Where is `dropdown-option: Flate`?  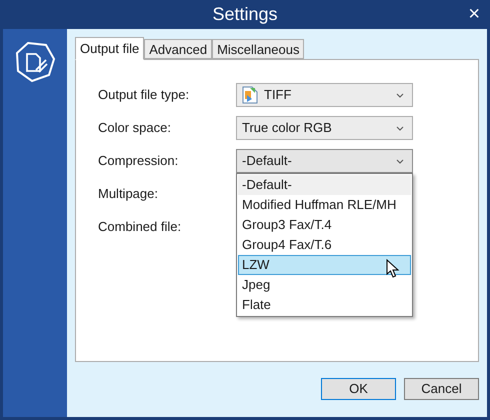
dropdown-option: Flate is located at coordinates (324, 305).